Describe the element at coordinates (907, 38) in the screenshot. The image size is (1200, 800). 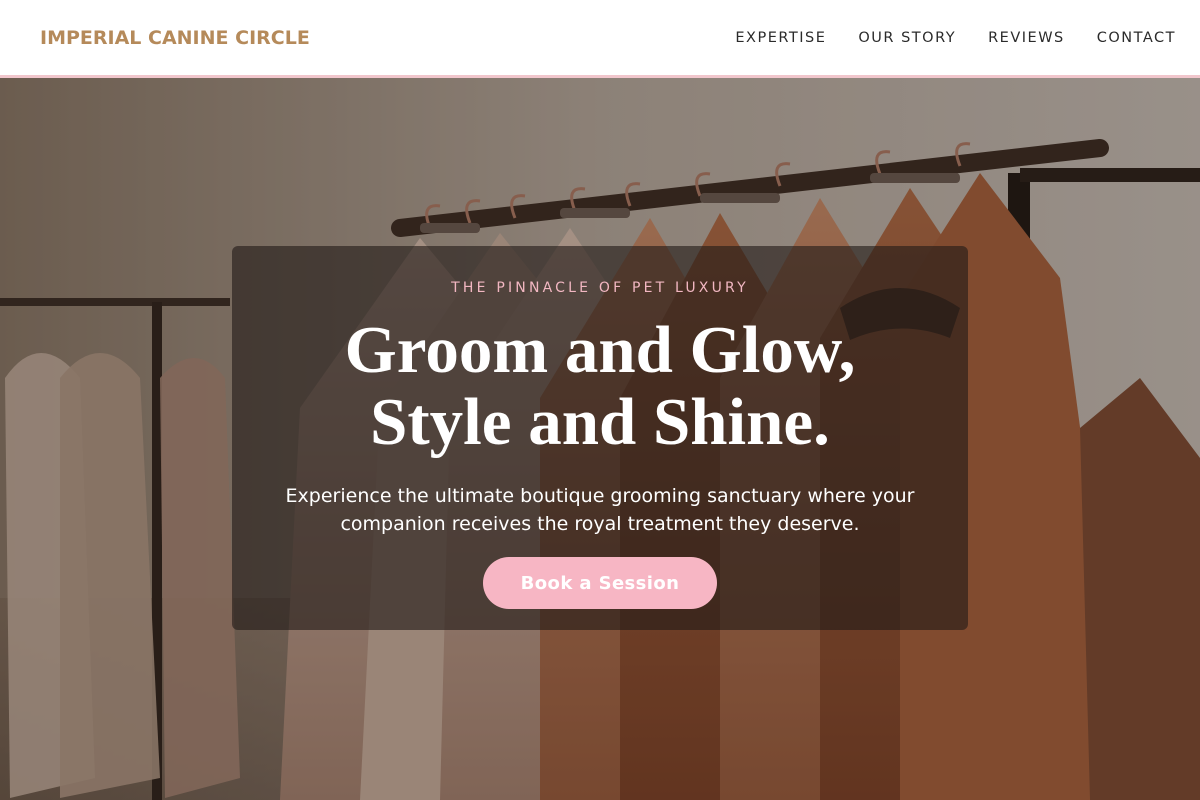
I see `nav-item-our-story: OUR STORY` at that location.